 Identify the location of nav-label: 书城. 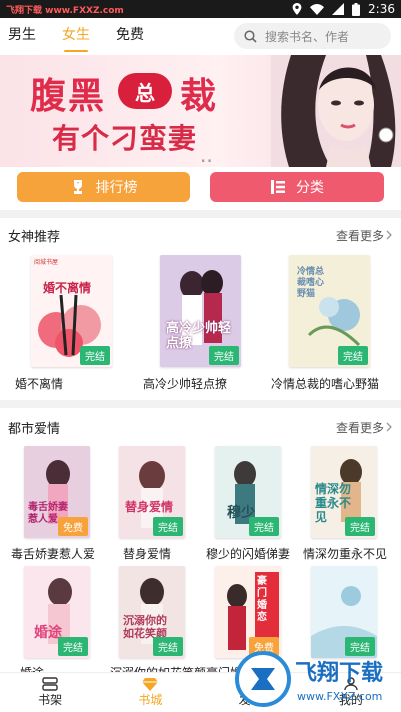
(150, 700).